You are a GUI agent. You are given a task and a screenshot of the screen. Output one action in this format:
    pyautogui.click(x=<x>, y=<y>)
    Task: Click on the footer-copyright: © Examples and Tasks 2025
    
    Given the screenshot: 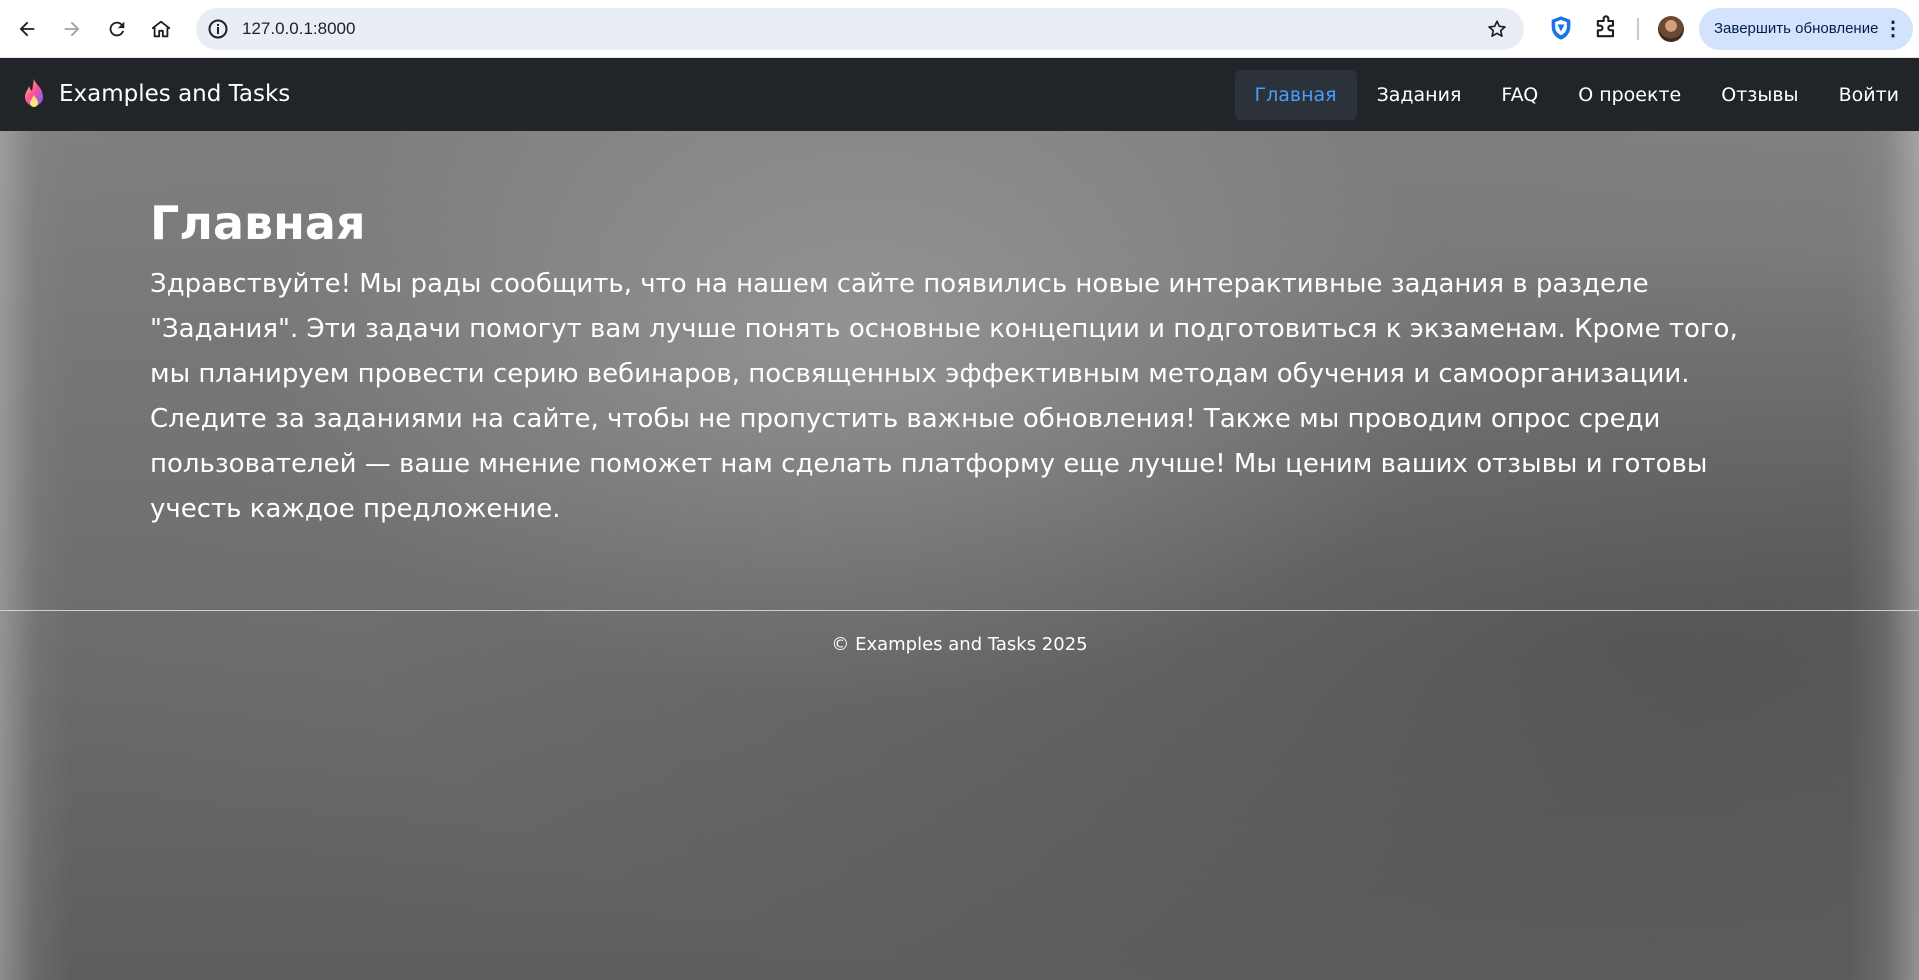 What is the action you would take?
    pyautogui.click(x=959, y=644)
    